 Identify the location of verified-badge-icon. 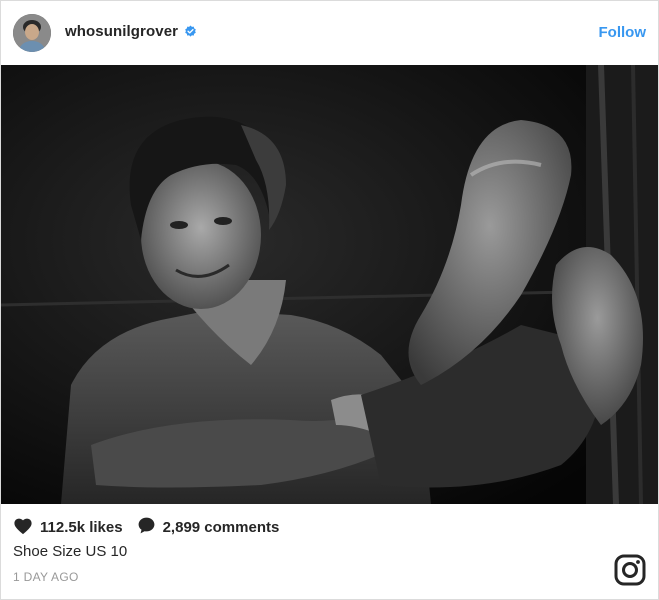
(190, 31).